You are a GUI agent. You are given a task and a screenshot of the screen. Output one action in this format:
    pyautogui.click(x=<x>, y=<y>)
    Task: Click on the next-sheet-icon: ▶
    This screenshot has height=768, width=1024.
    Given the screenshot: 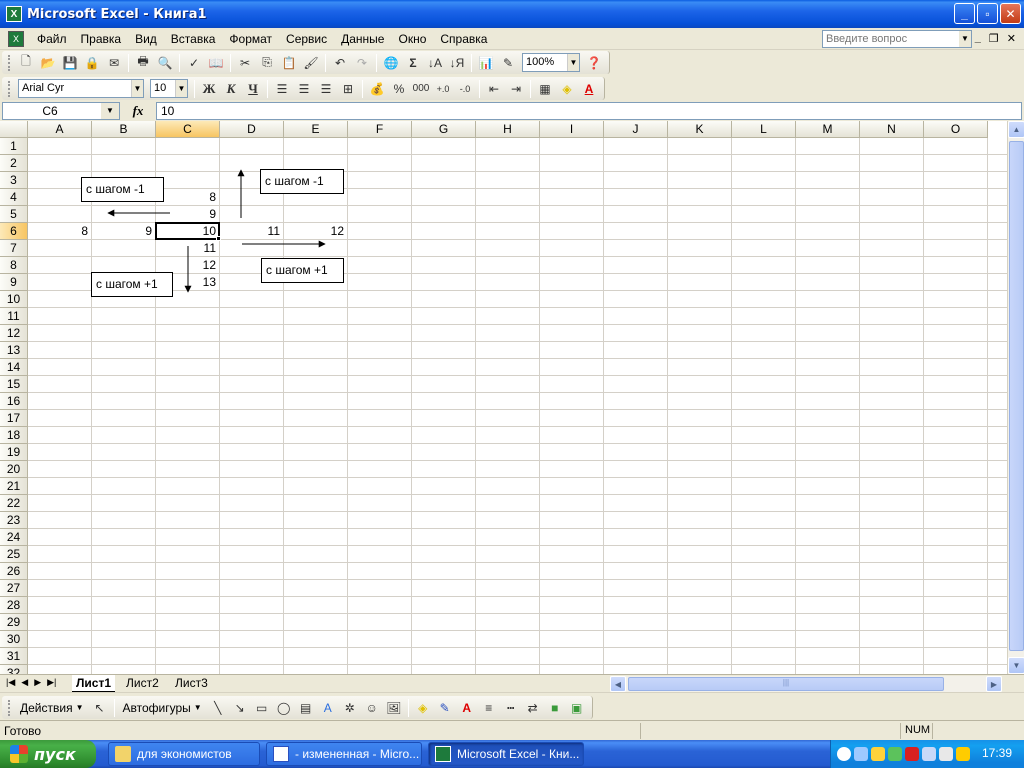 What is the action you would take?
    pyautogui.click(x=37, y=682)
    